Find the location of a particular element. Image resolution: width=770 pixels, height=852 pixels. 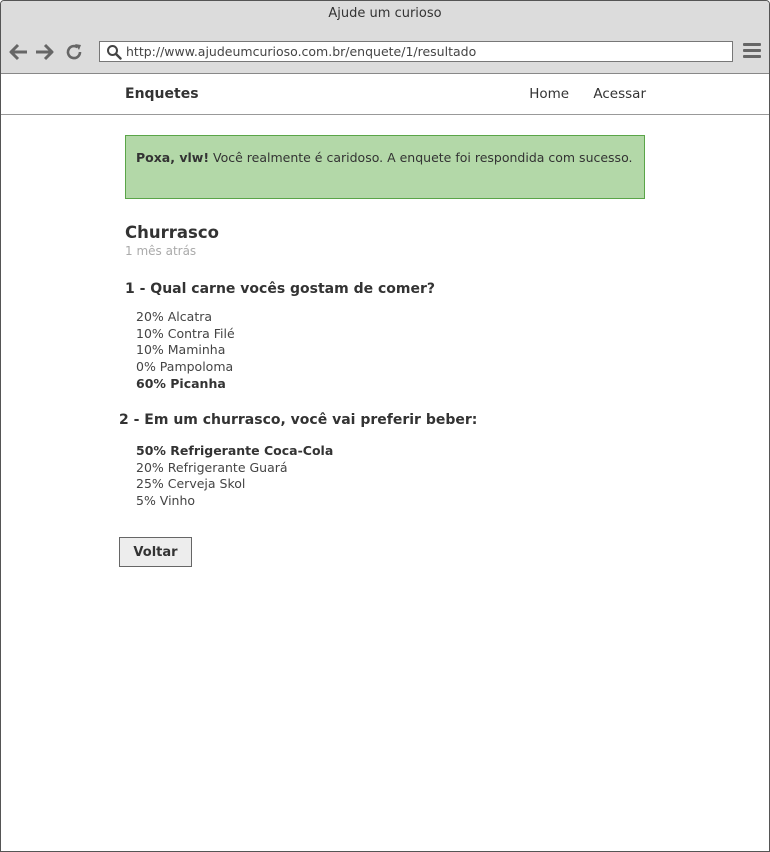

site-navbar: Enquetes Home Acessar is located at coordinates (385, 94).